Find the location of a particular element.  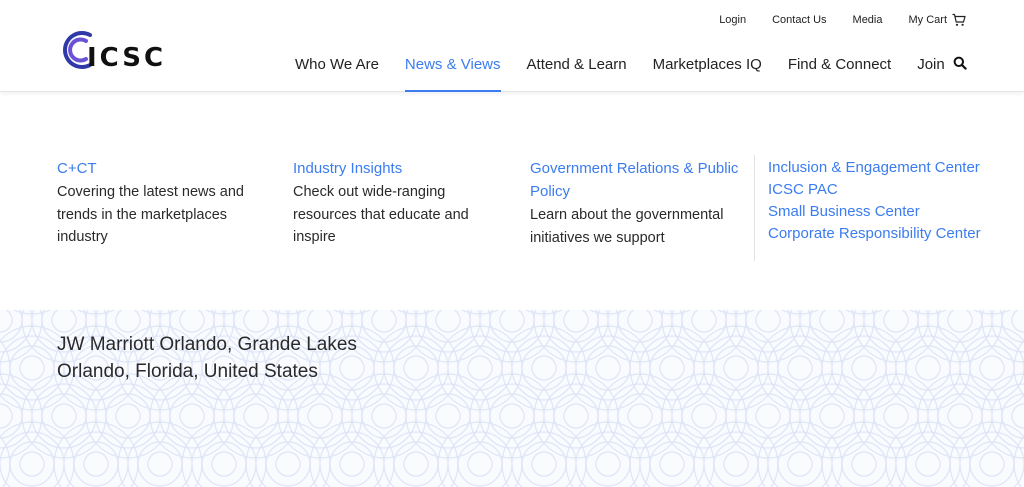

nav-news-views: News & Views is located at coordinates (453, 72).